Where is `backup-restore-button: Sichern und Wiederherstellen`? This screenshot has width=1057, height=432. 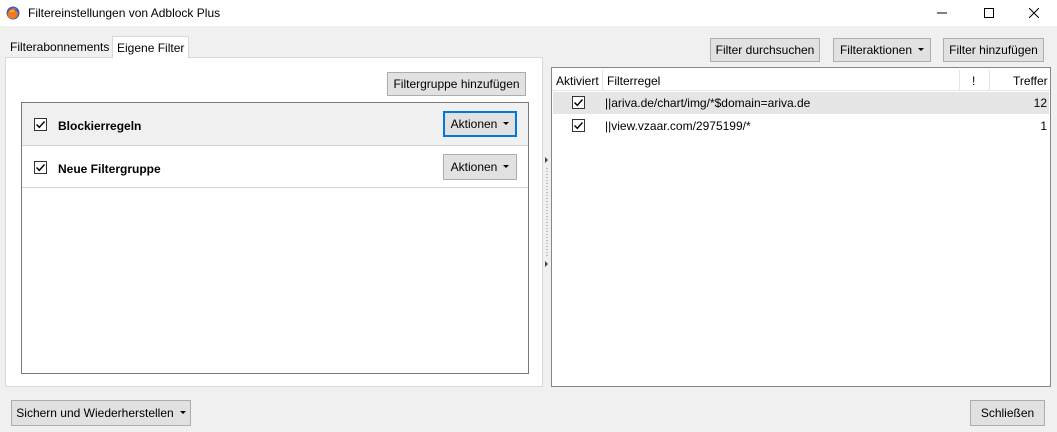 backup-restore-button: Sichern und Wiederherstellen is located at coordinates (101, 413).